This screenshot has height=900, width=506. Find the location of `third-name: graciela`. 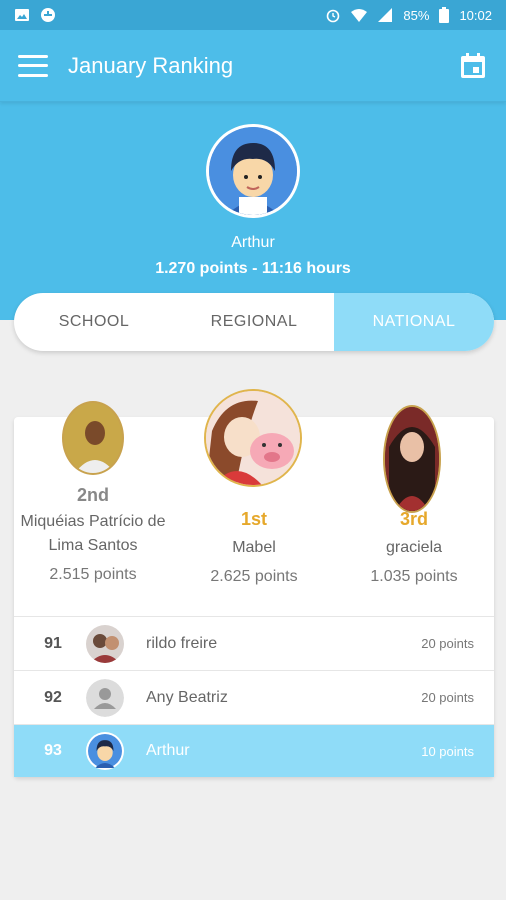

third-name: graciela is located at coordinates (414, 547).